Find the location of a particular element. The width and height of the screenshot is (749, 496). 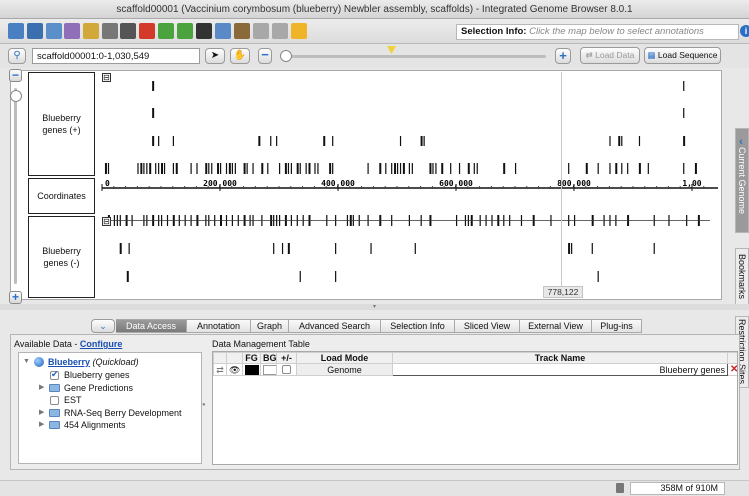

panel-resize-handle: ● is located at coordinates (204, 405).